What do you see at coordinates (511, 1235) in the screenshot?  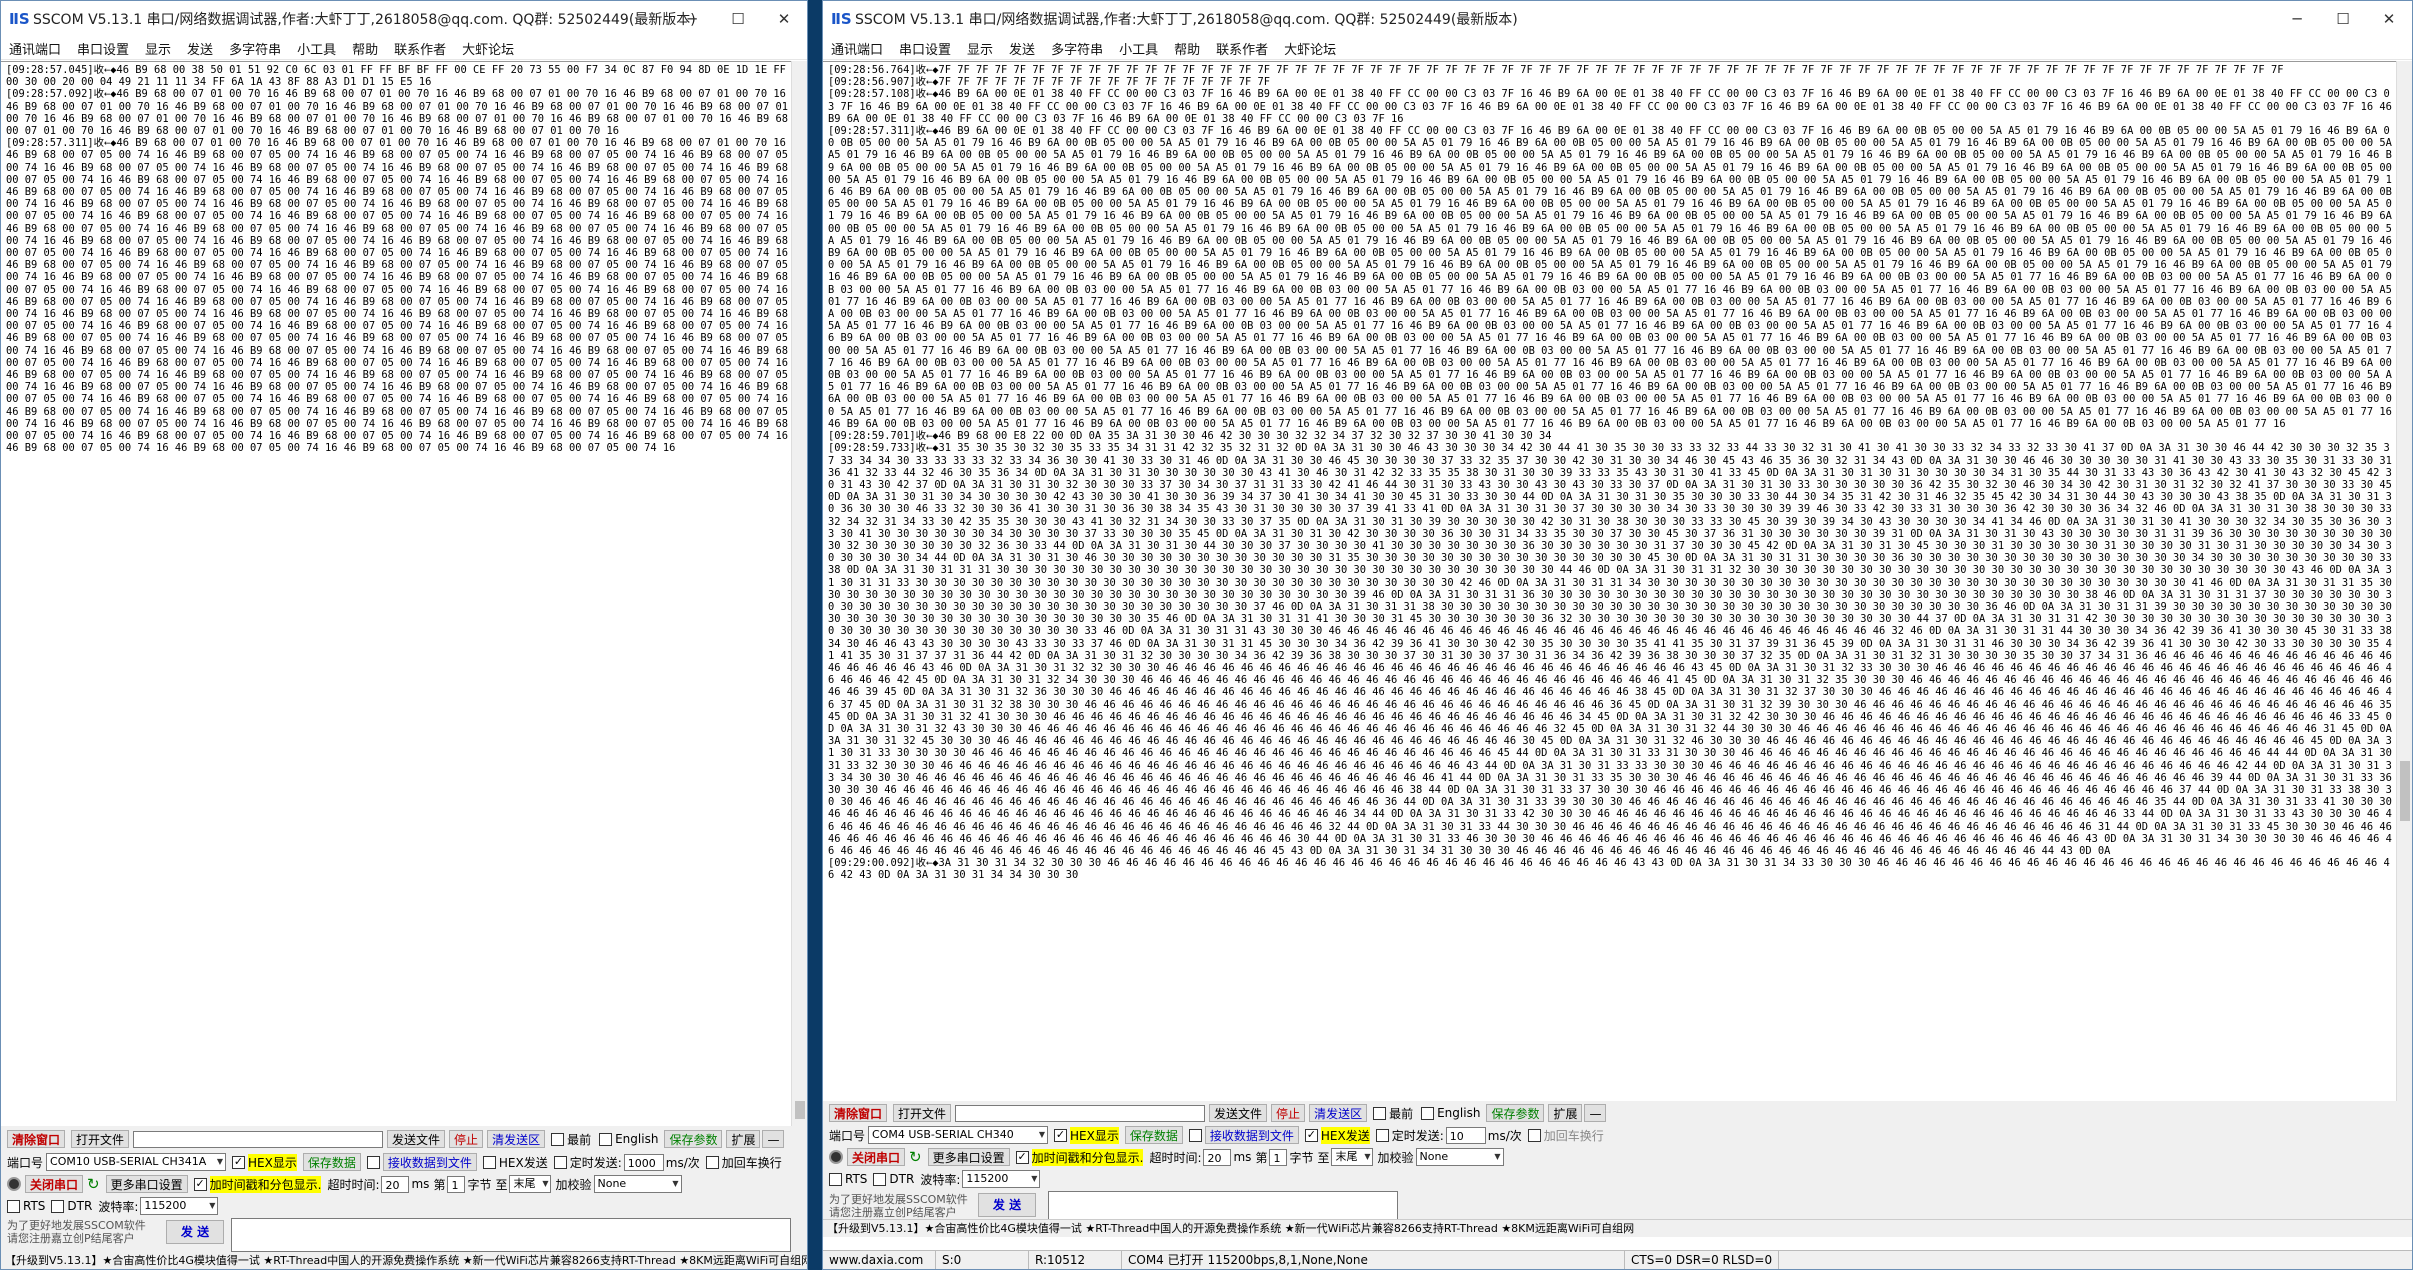 I see `send-input` at bounding box center [511, 1235].